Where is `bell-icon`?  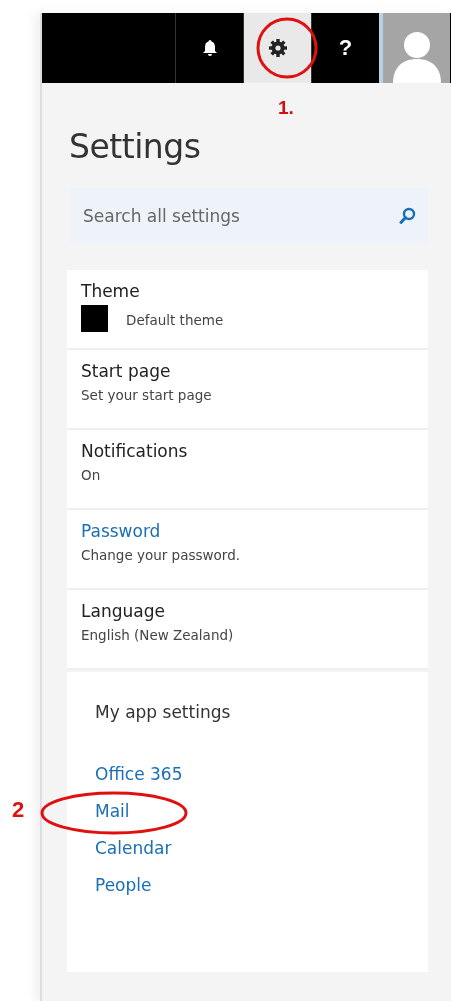
bell-icon is located at coordinates (209, 48).